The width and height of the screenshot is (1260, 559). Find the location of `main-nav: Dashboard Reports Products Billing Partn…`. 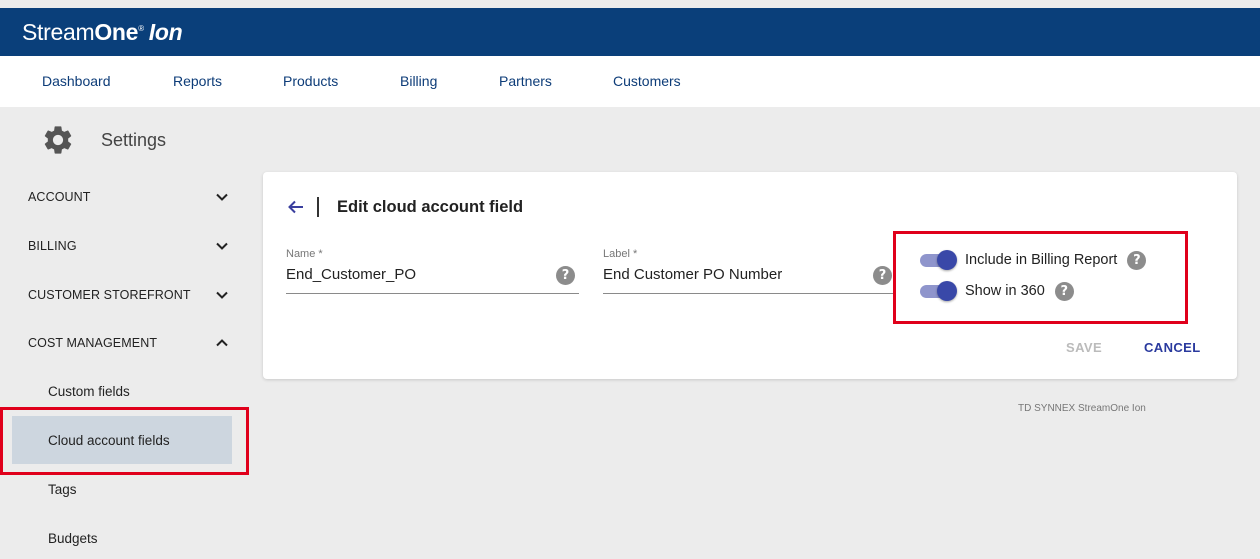

main-nav: Dashboard Reports Products Billing Partn… is located at coordinates (630, 81).